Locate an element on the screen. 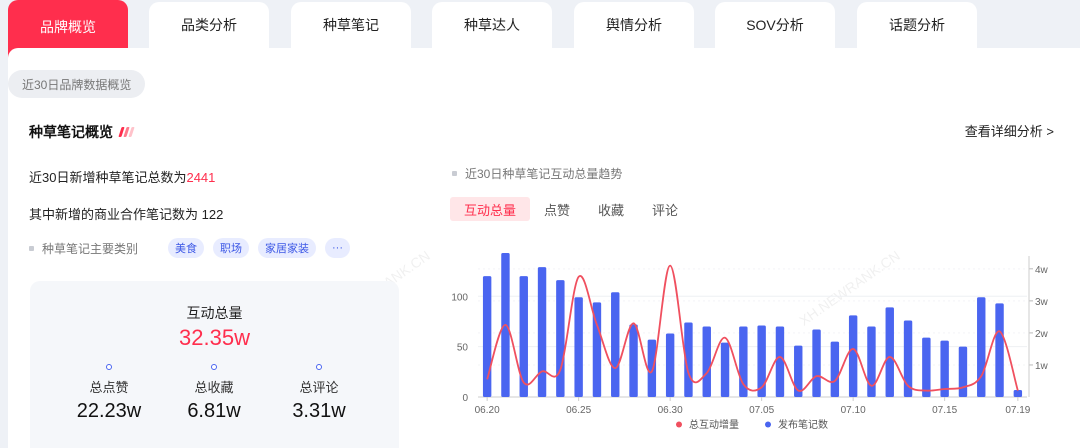 The image size is (1080, 448). y-tick-label: 50 is located at coordinates (463, 348).